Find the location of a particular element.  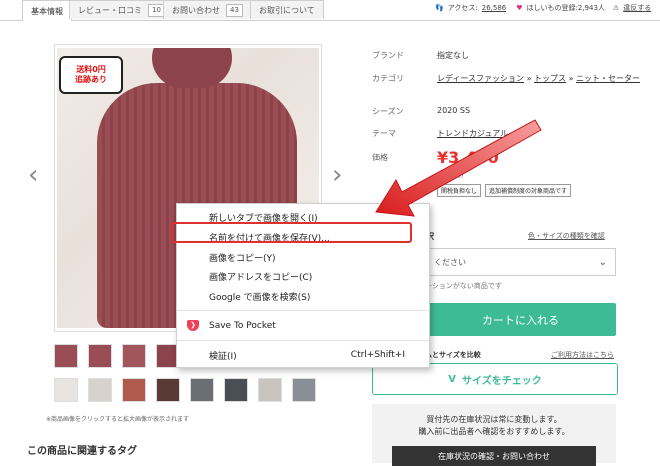

footprint-icon: 👣 is located at coordinates (439, 8).